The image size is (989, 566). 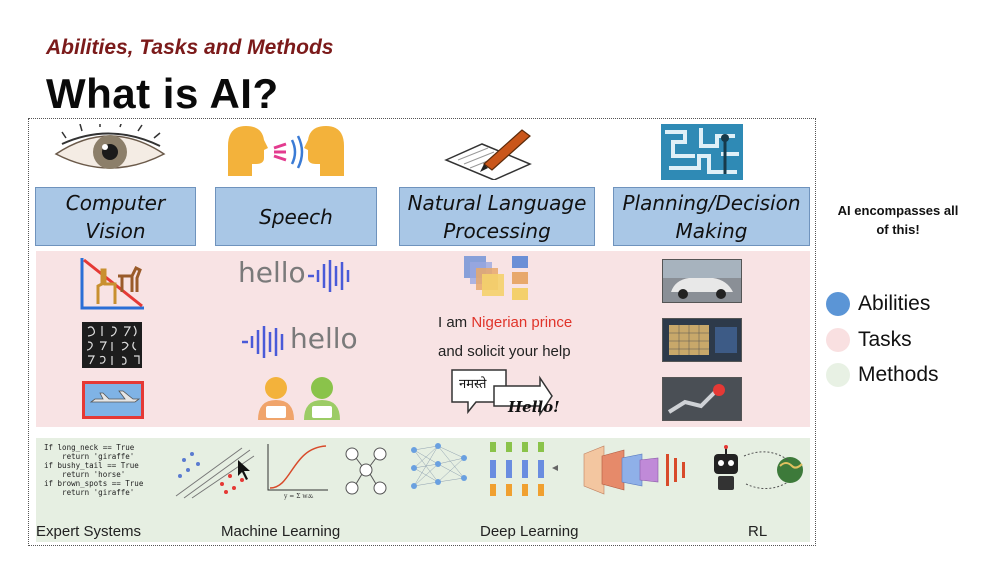 I want to click on side-note-line2: of this!, so click(x=898, y=229).